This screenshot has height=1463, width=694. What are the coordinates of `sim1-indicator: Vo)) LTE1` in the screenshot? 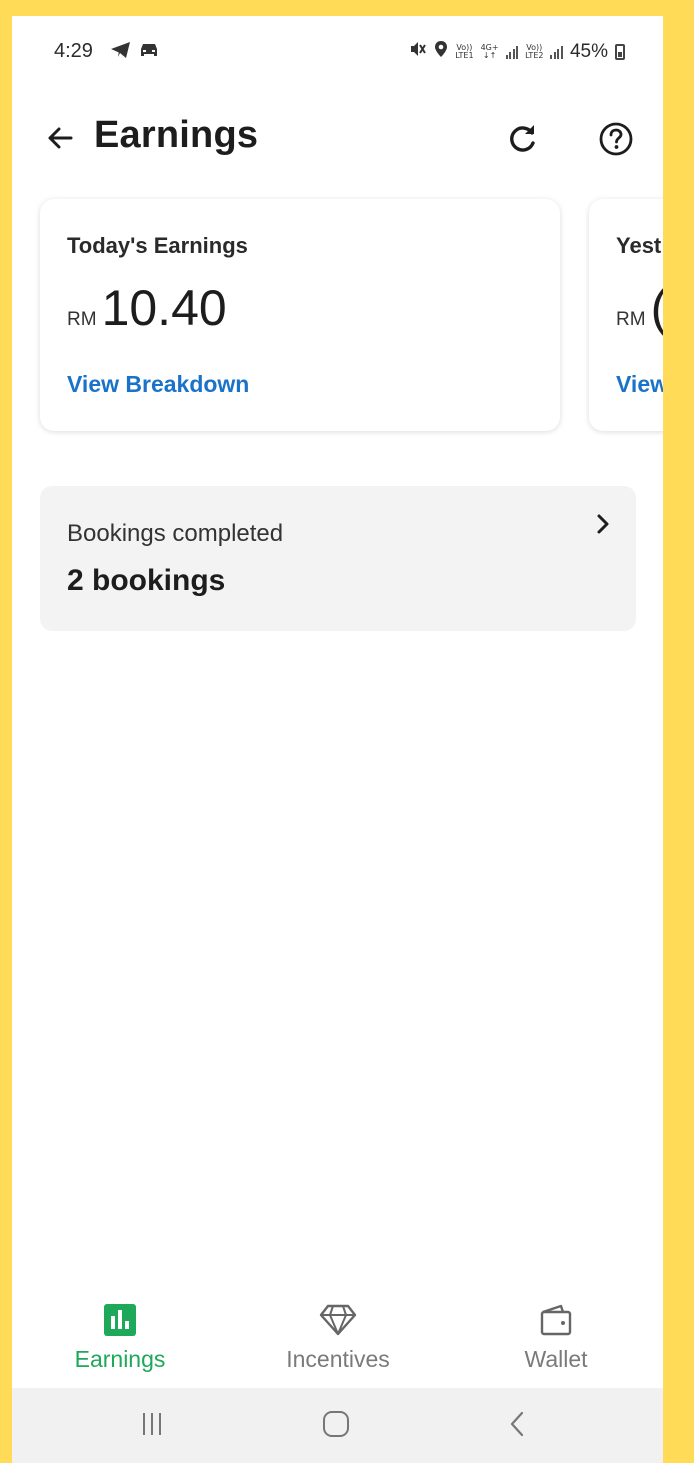 It's located at (464, 51).